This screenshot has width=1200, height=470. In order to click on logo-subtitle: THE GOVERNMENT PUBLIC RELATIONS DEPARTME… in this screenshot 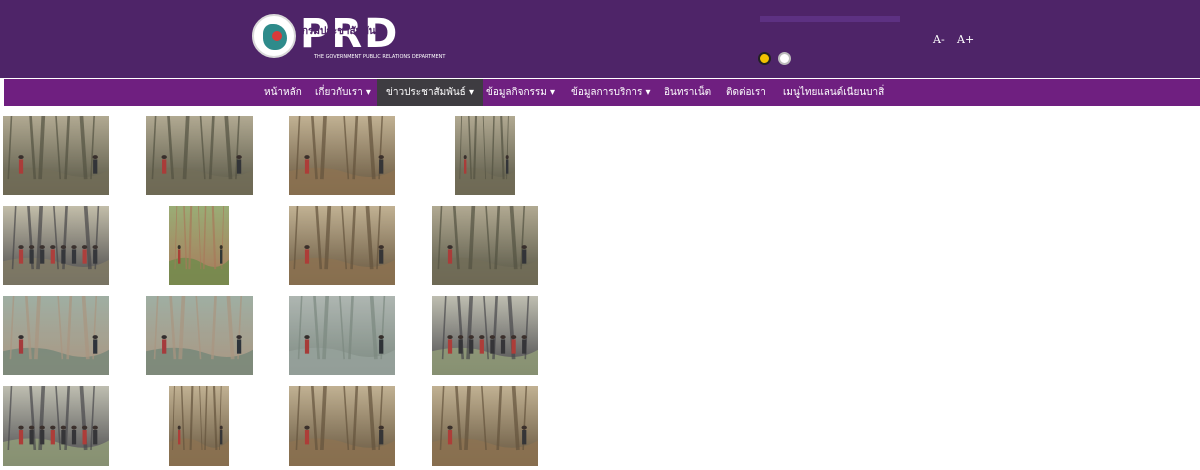, I will do `click(380, 57)`.